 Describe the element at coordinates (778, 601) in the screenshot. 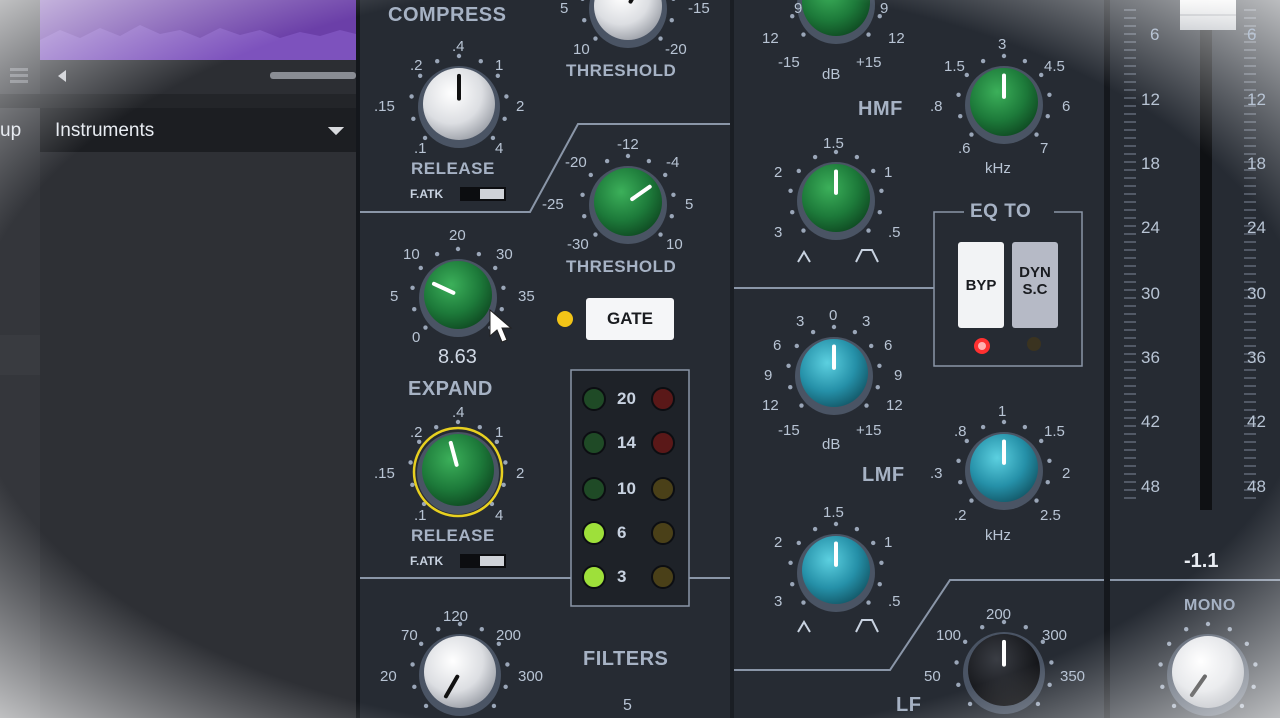

I see `lmf-q-tick-3: 3` at that location.